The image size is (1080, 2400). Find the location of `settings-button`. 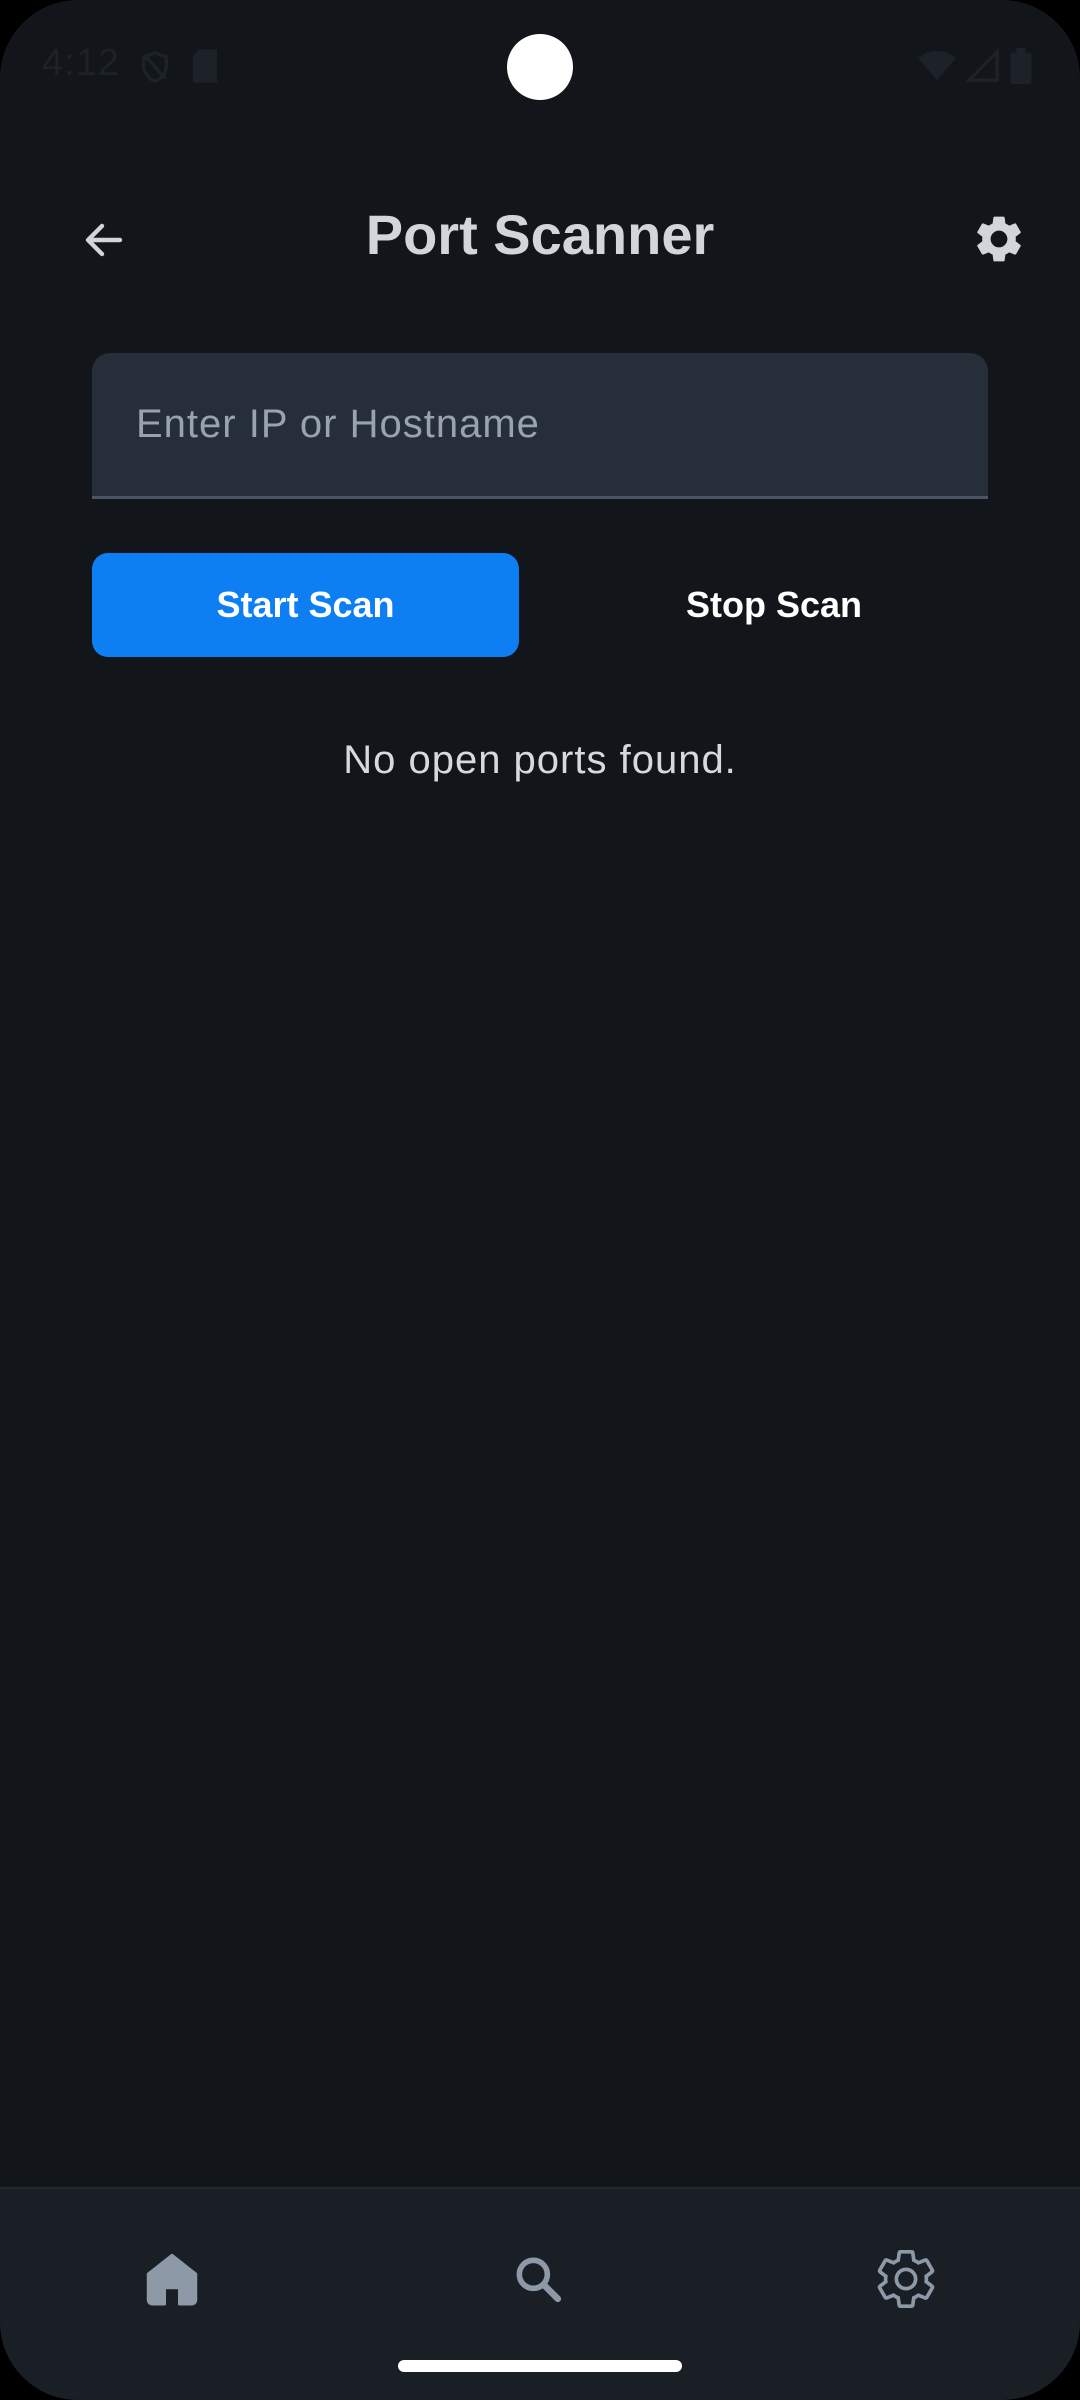

settings-button is located at coordinates (999, 241).